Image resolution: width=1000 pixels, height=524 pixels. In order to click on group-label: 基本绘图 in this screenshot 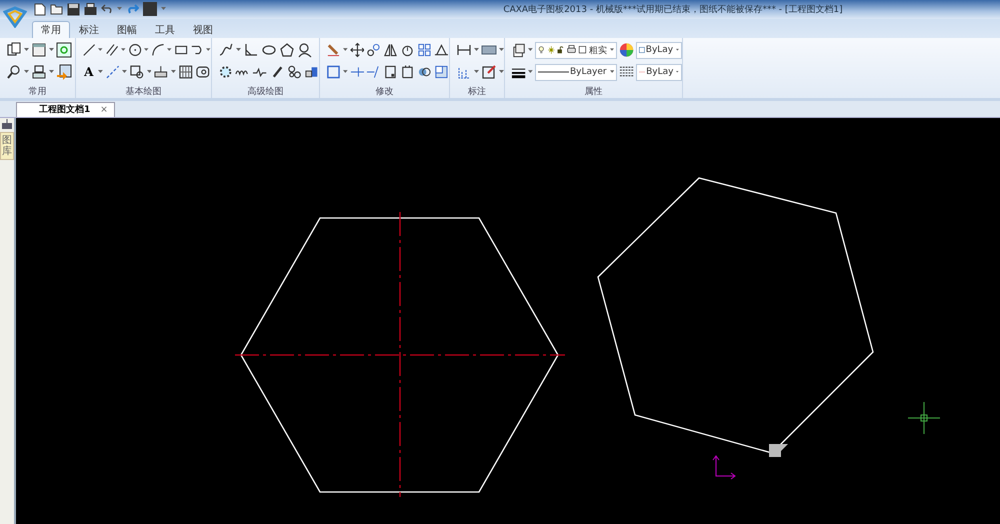, I will do `click(143, 92)`.